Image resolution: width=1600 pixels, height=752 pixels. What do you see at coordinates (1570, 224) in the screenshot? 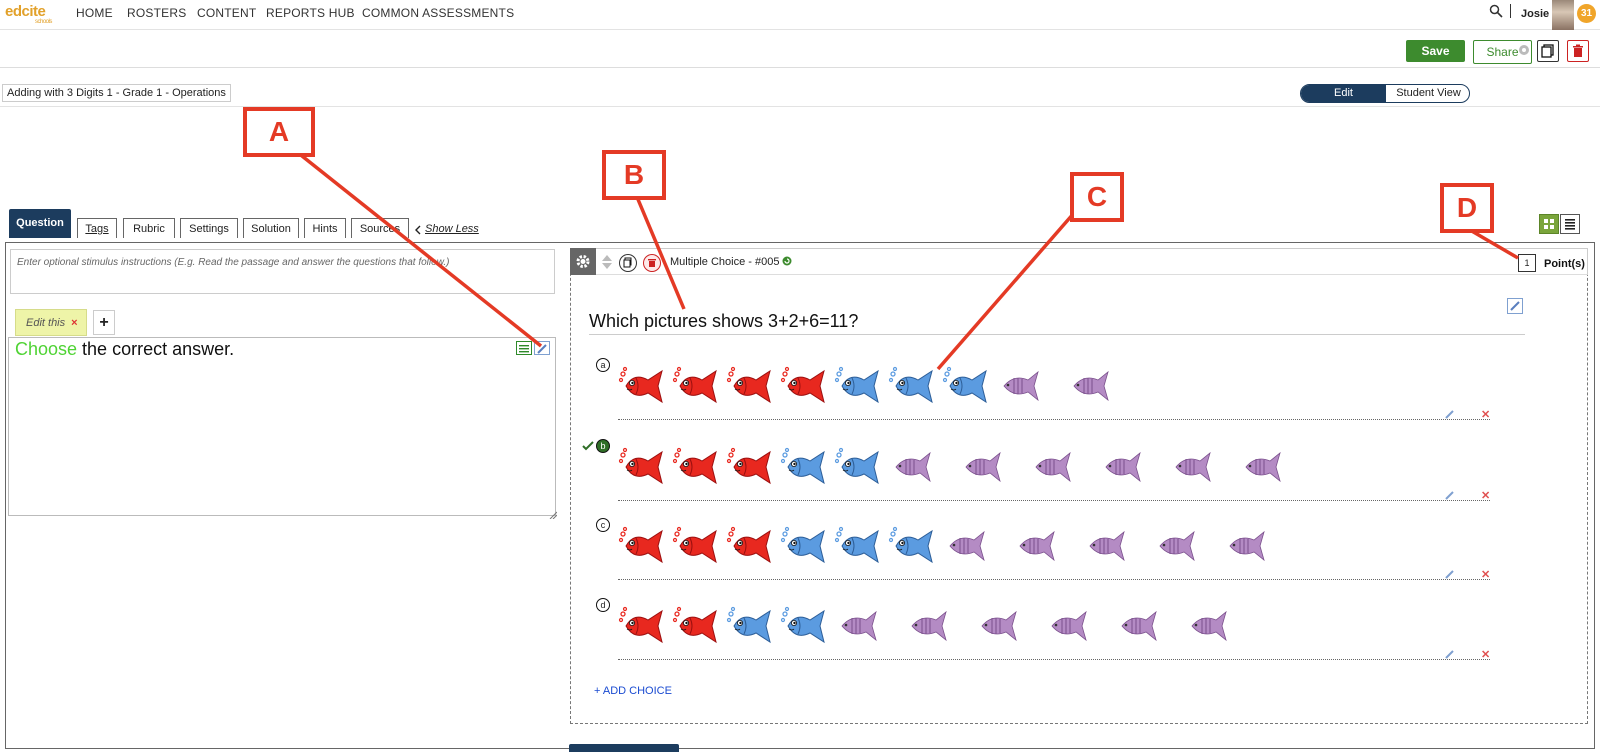
I see `list-view-button` at bounding box center [1570, 224].